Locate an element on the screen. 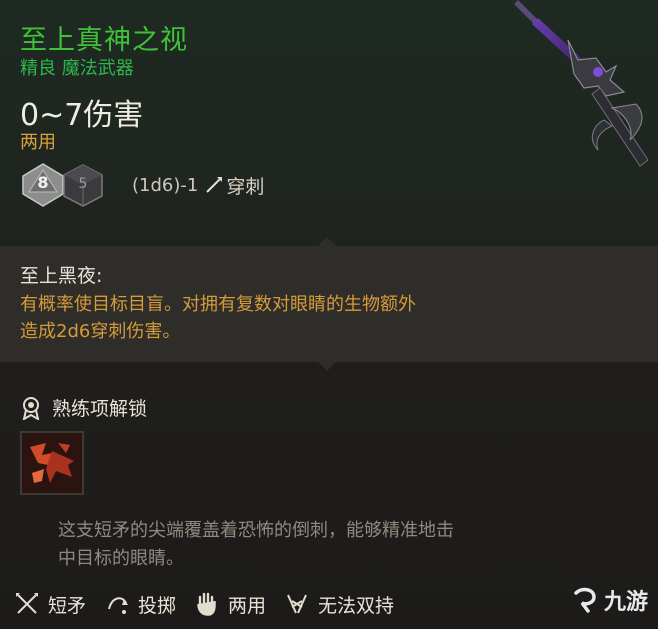 The height and width of the screenshot is (629, 658). d6-die-icon: 5 is located at coordinates (83, 185).